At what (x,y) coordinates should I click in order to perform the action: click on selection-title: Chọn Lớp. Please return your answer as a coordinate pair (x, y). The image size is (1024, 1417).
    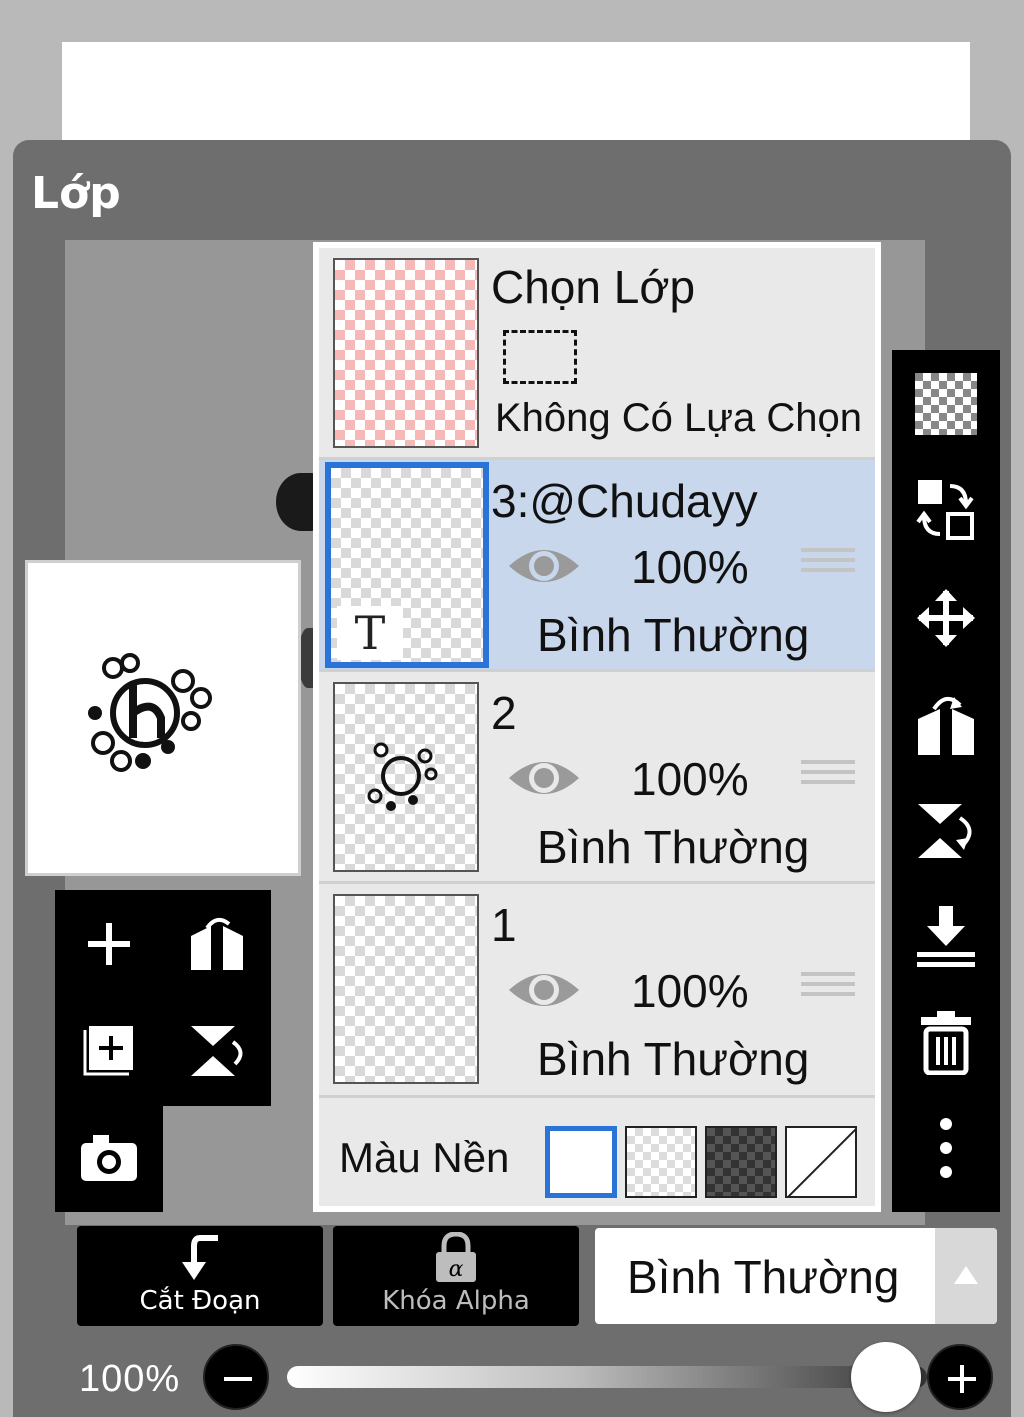
    Looking at the image, I should click on (593, 287).